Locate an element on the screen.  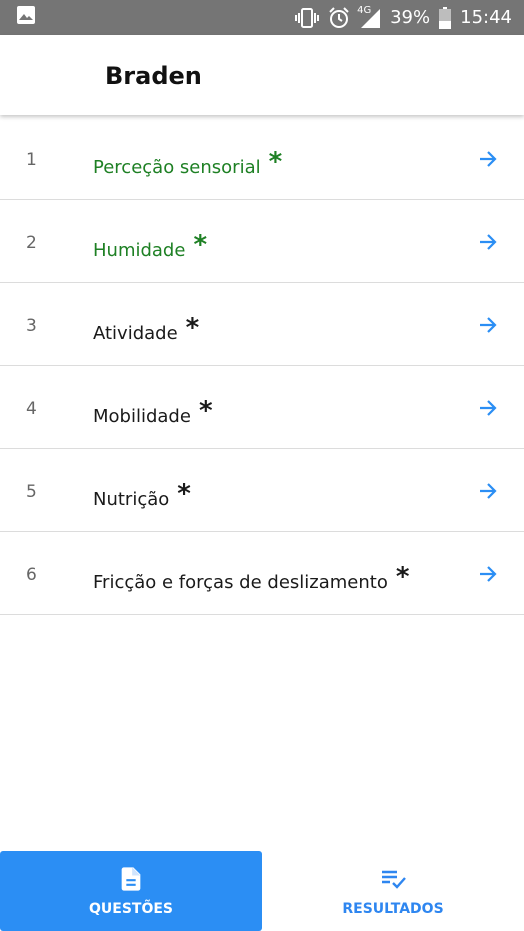
question-label: Atividade * is located at coordinates (146, 328).